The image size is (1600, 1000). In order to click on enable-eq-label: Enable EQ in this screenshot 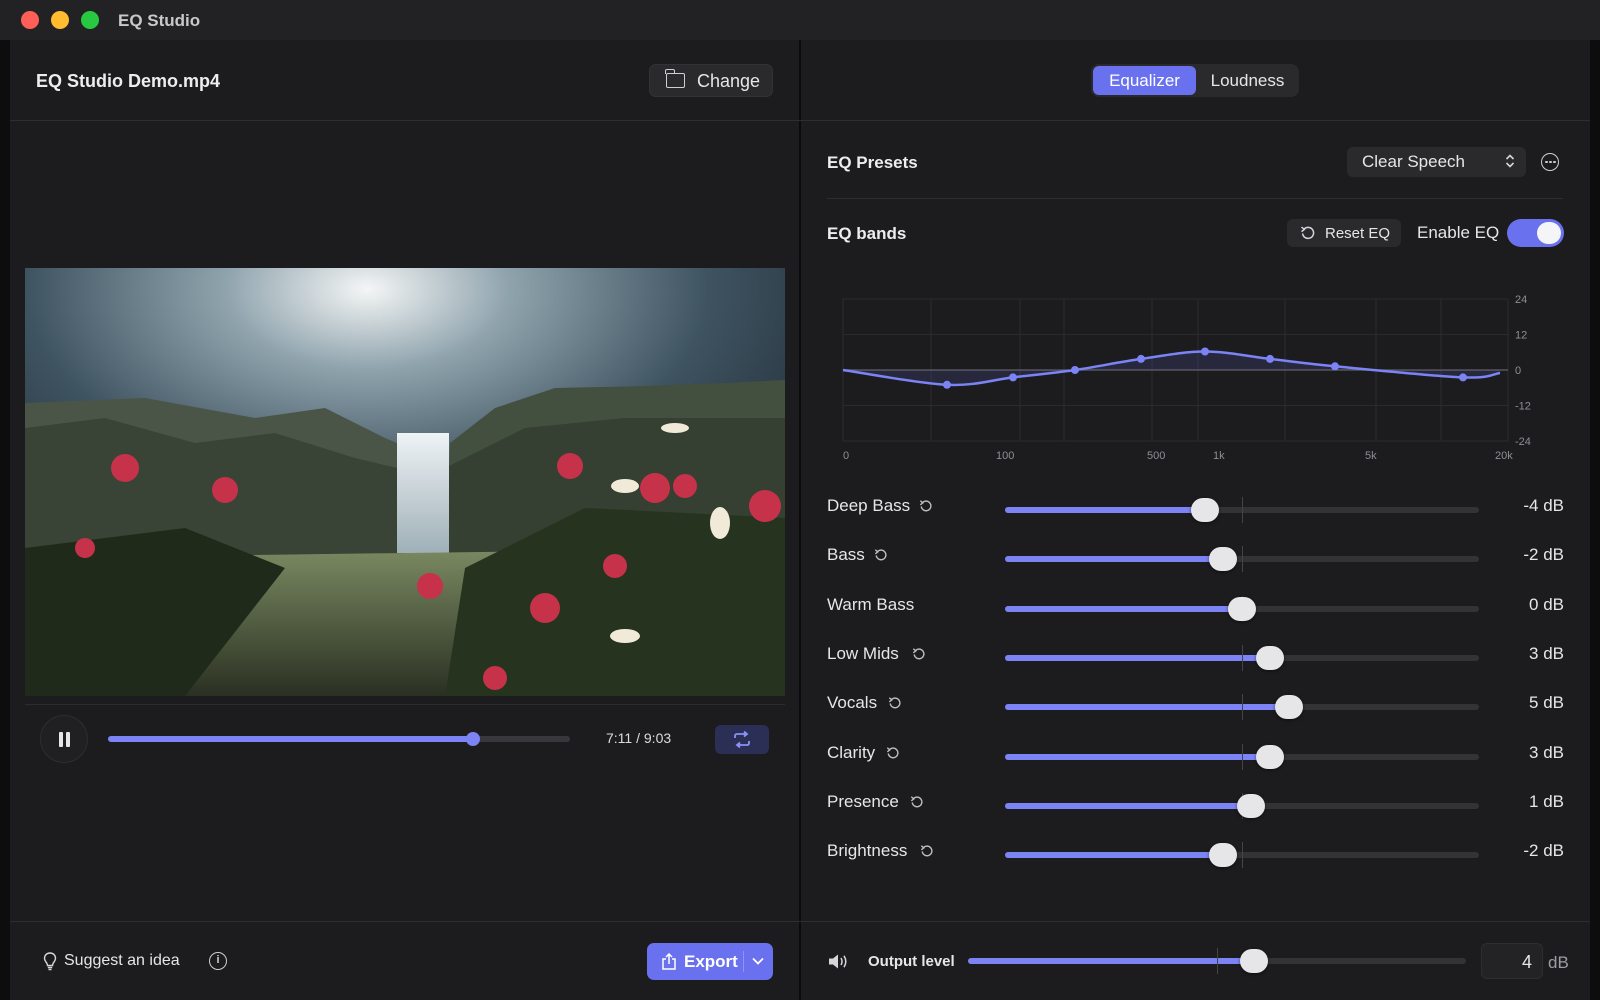, I will do `click(1458, 232)`.